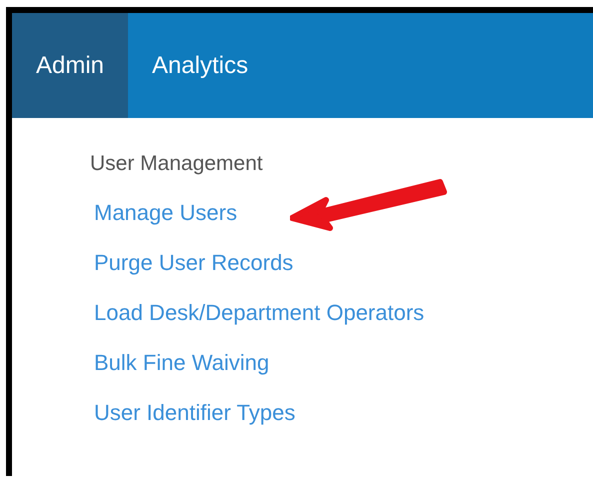  I want to click on section-heading: User Management, so click(177, 164).